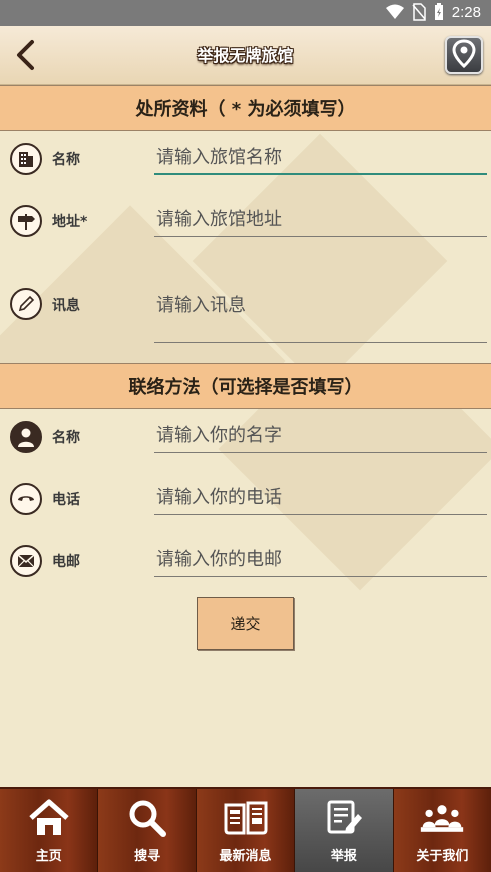 The width and height of the screenshot is (491, 872). What do you see at coordinates (26, 499) in the screenshot?
I see `phone-icon` at bounding box center [26, 499].